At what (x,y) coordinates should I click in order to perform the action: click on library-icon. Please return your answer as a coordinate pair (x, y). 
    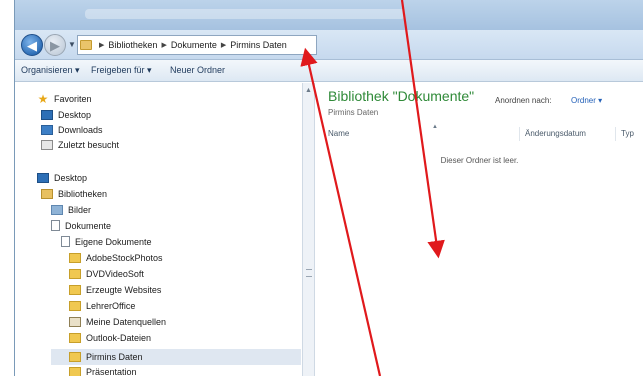
    Looking at the image, I should click on (47, 193).